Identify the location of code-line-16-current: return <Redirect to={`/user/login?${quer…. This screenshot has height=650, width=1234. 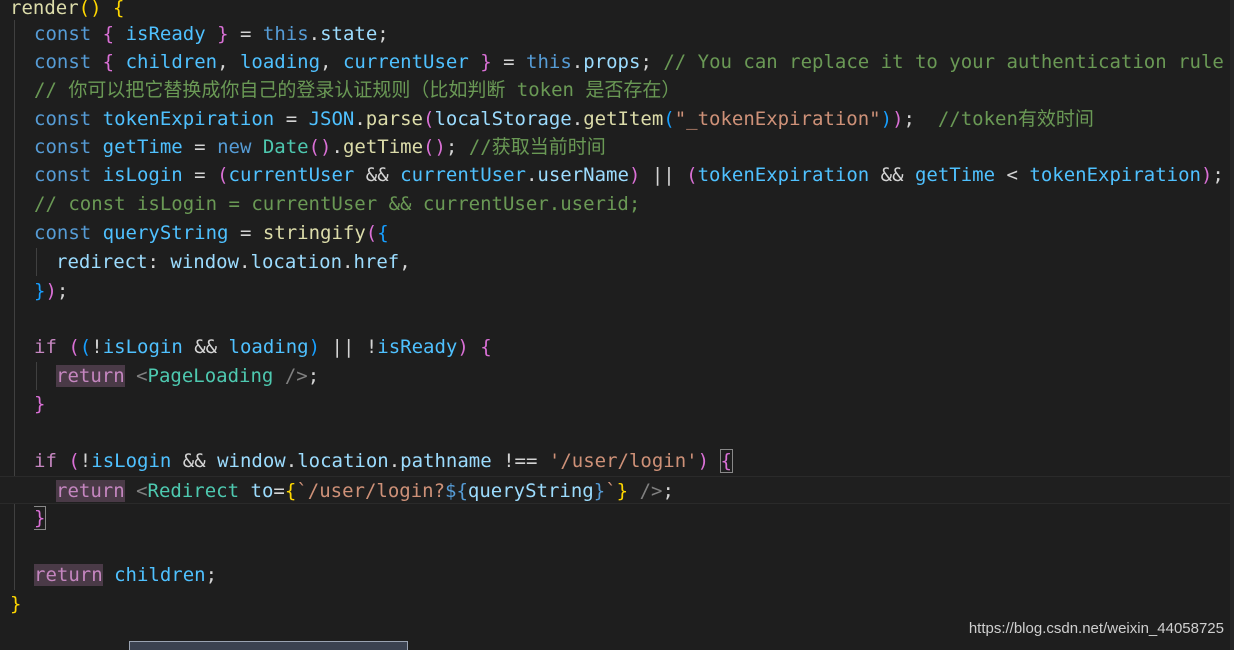
(617, 490).